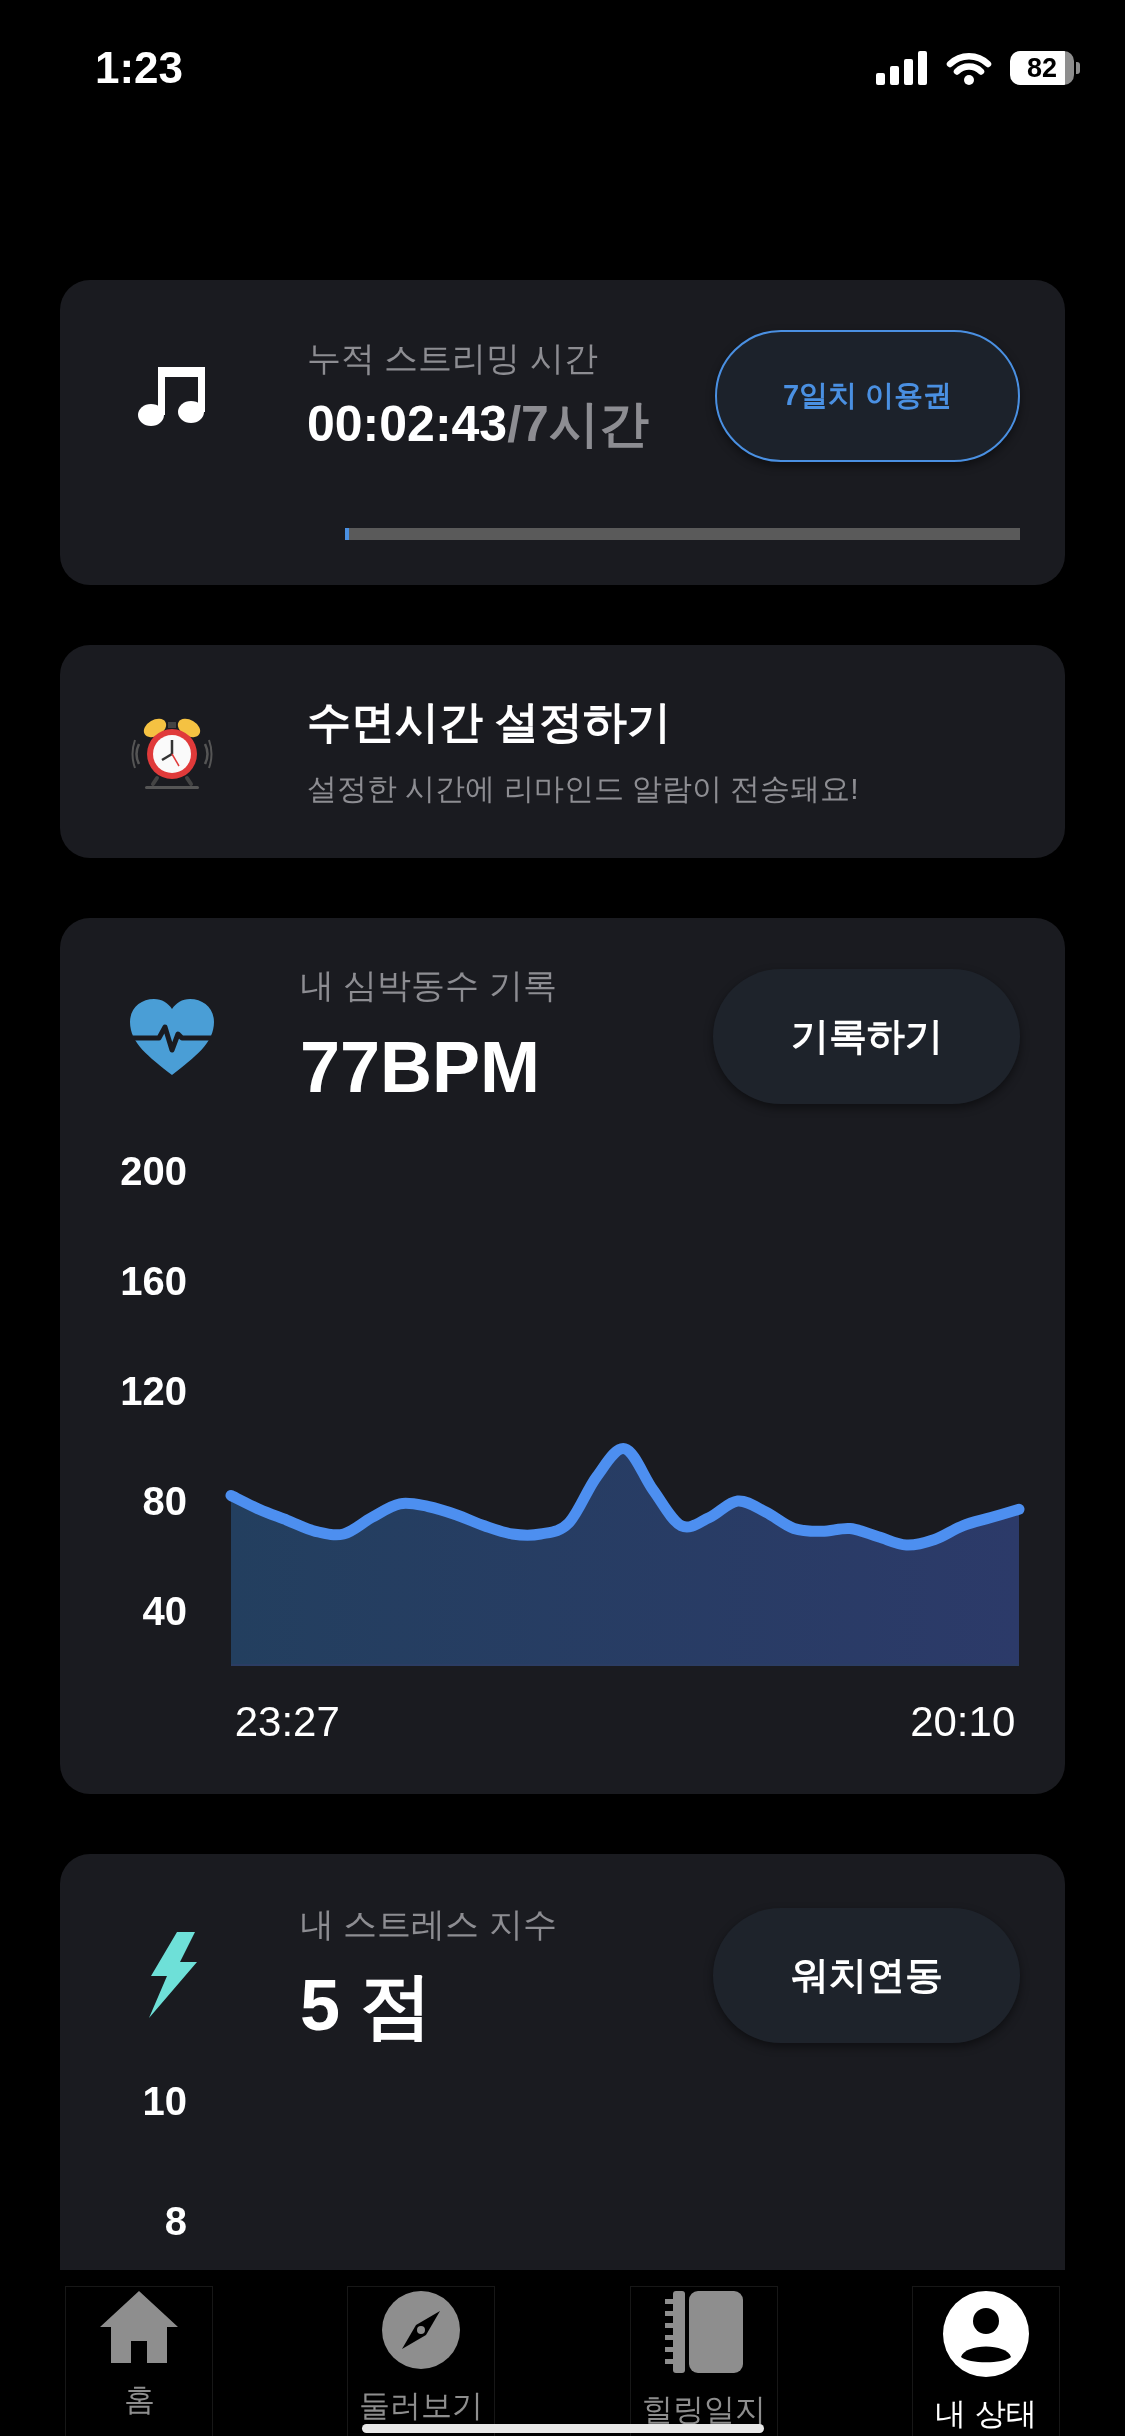 This screenshot has width=1125, height=2436. Describe the element at coordinates (429, 985) in the screenshot. I see `heart-rate-label: 내 심박동수 기록` at that location.